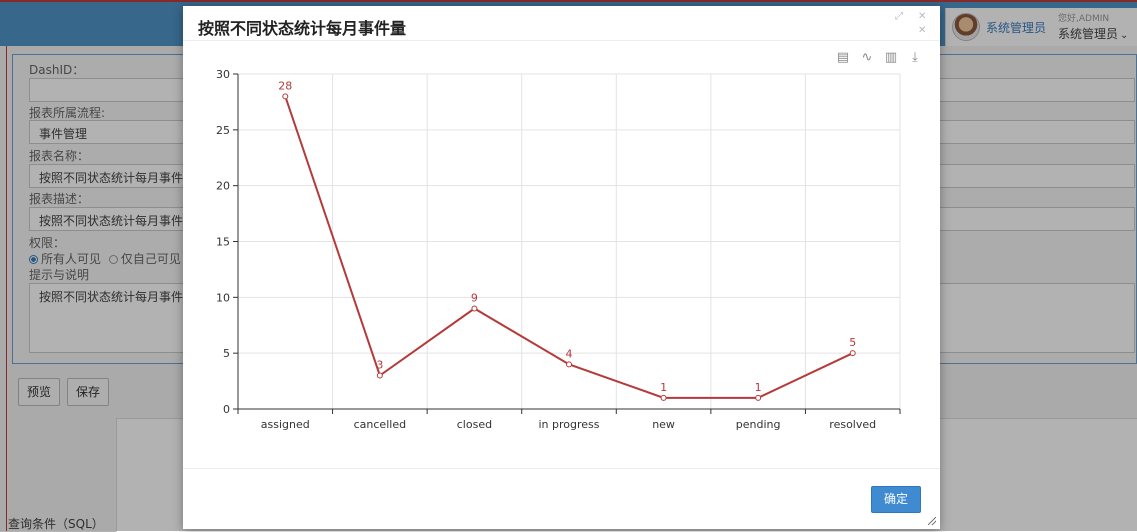 The height and width of the screenshot is (532, 1137). Describe the element at coordinates (568, 424) in the screenshot. I see `x-tick-label: in progress` at that location.